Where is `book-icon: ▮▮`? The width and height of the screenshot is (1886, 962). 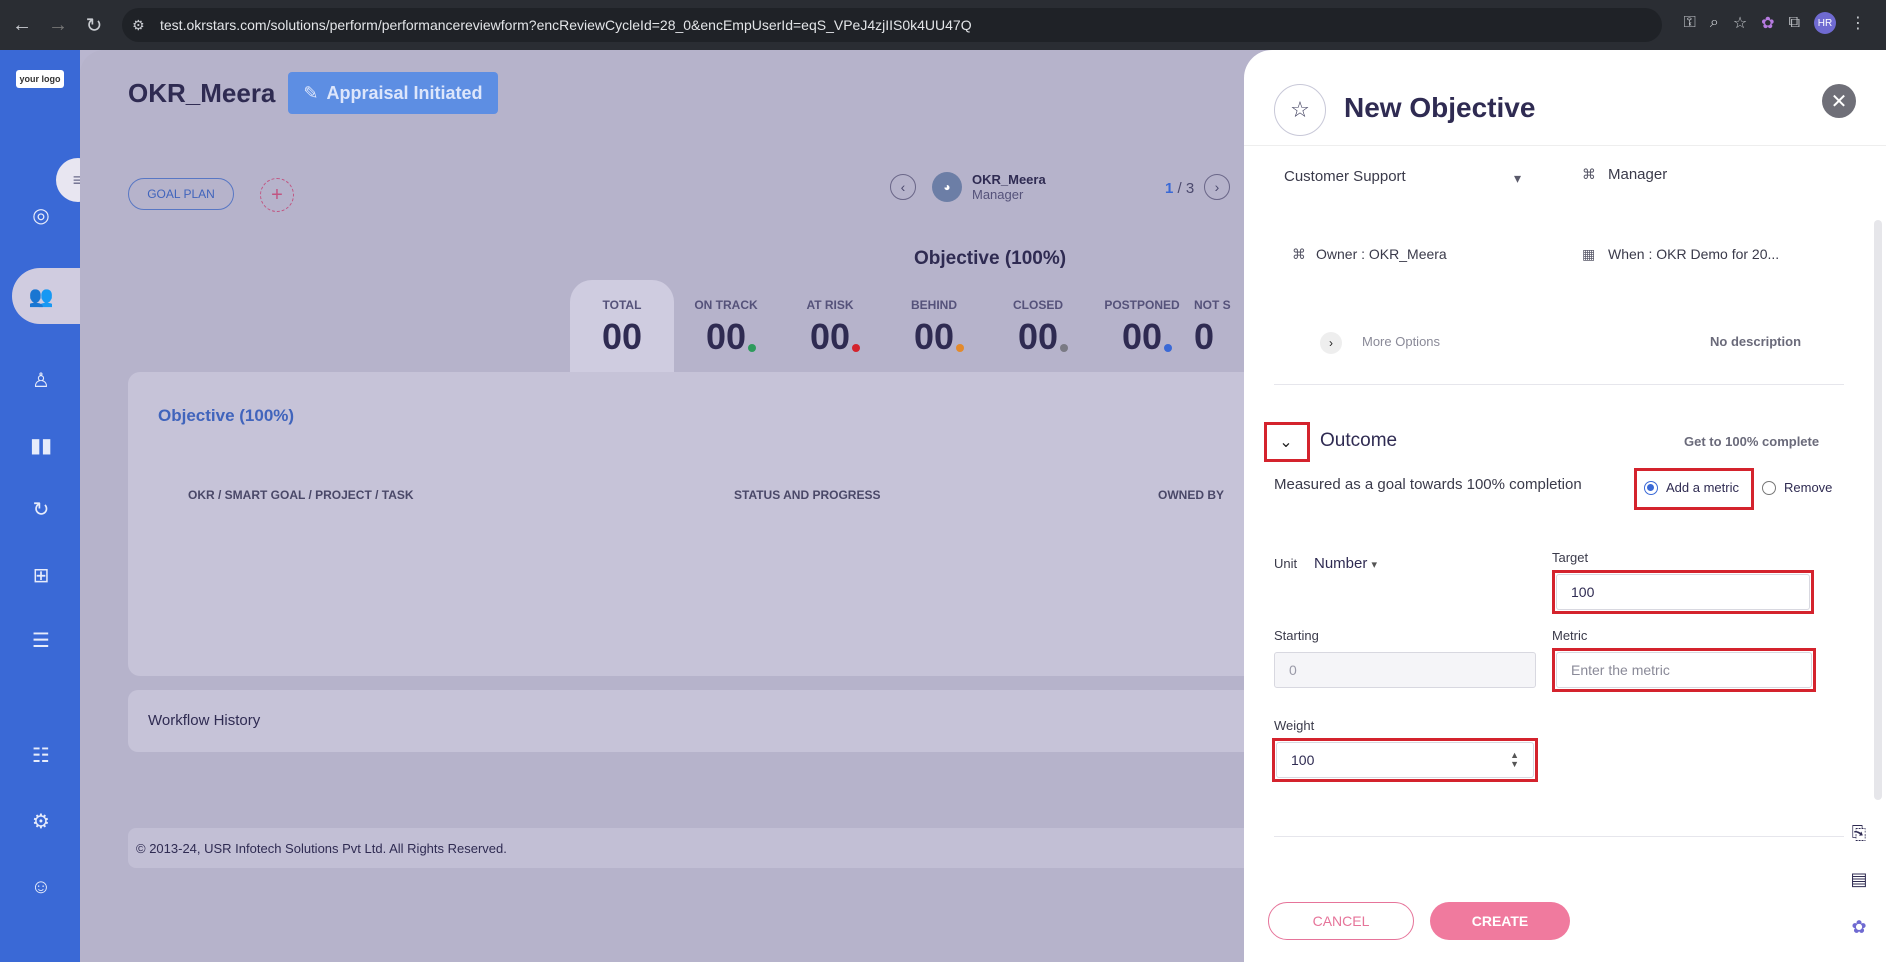
book-icon: ▮▮ is located at coordinates (41, 445).